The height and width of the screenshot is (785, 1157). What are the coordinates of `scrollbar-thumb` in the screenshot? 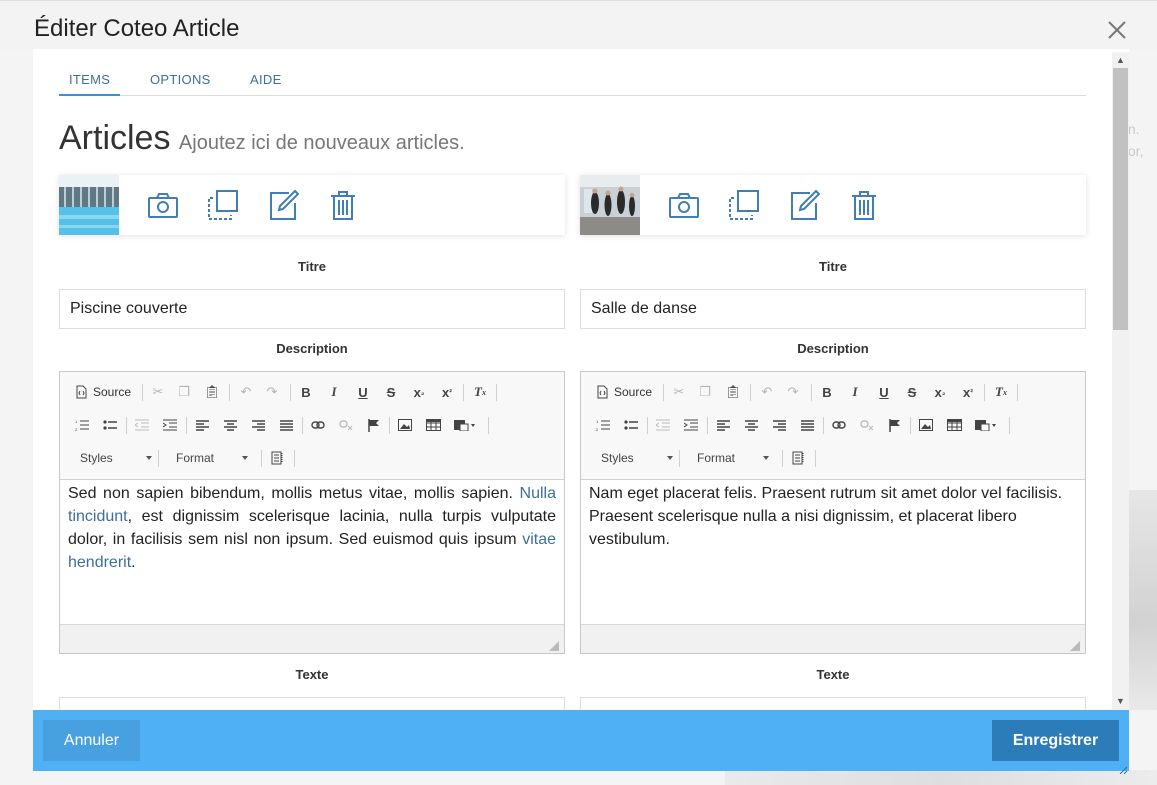 It's located at (1120, 199).